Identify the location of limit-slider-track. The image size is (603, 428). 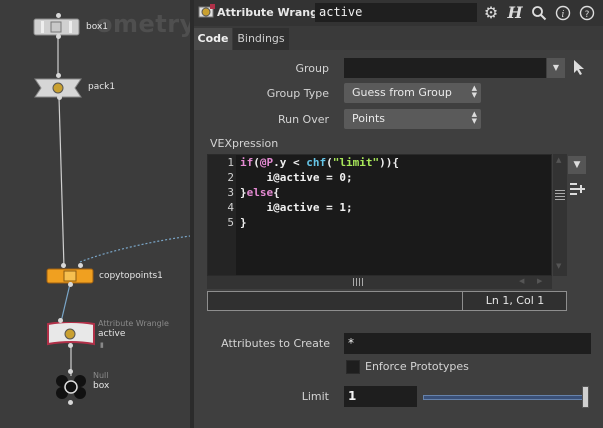
(506, 397).